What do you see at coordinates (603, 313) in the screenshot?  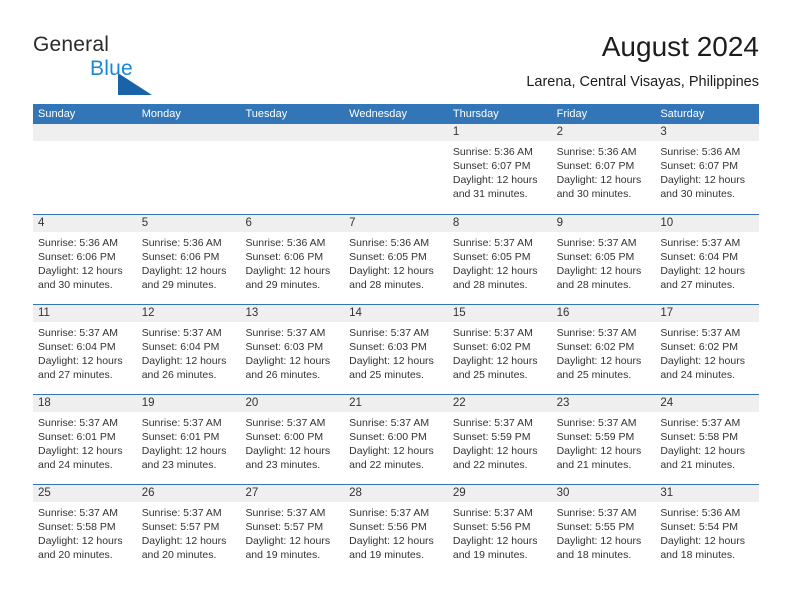 I see `day-number: 16` at bounding box center [603, 313].